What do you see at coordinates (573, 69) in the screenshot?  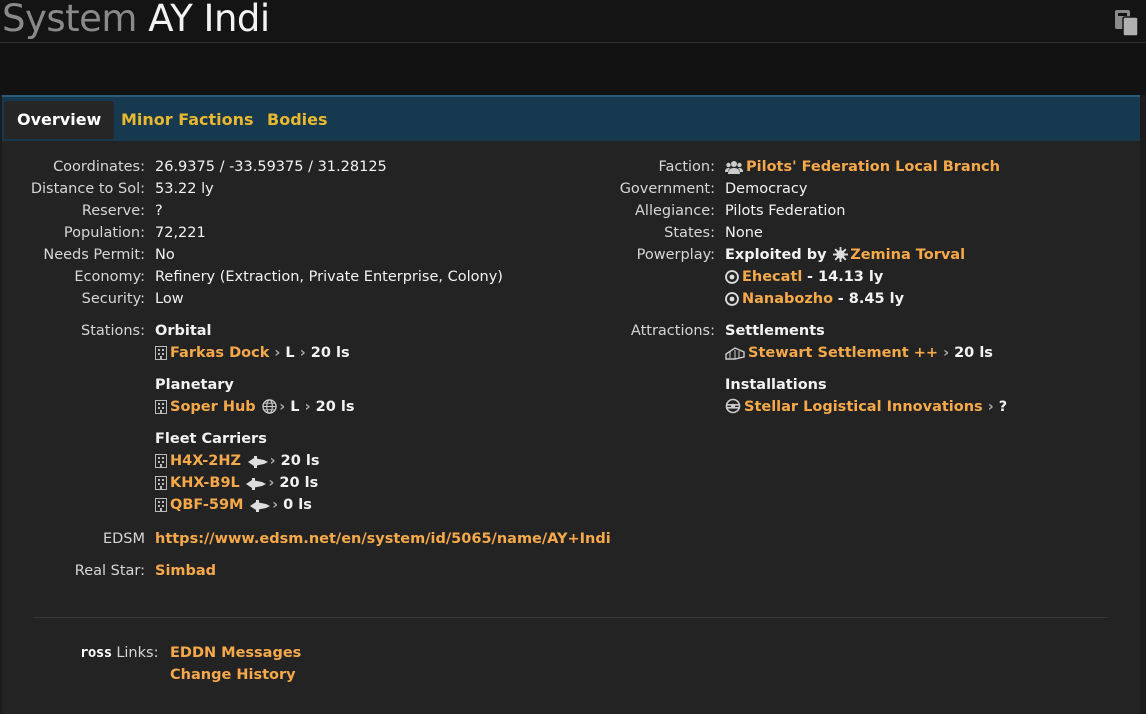 I see `header-band` at bounding box center [573, 69].